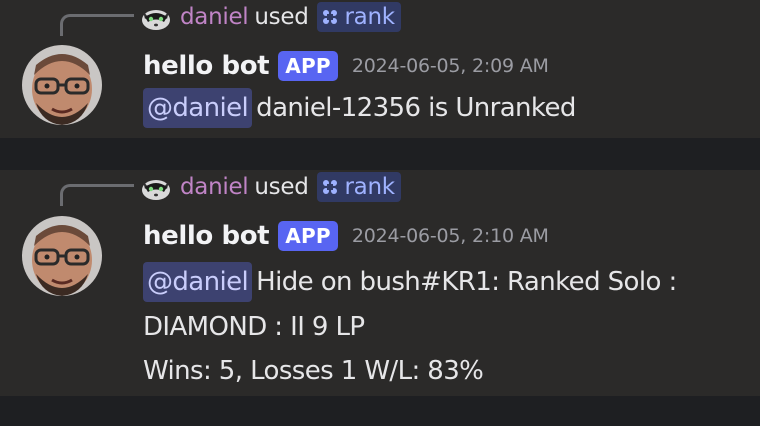  What do you see at coordinates (450, 236) in the screenshot?
I see `timestamp: 2024-06-05, 2:10 AM` at bounding box center [450, 236].